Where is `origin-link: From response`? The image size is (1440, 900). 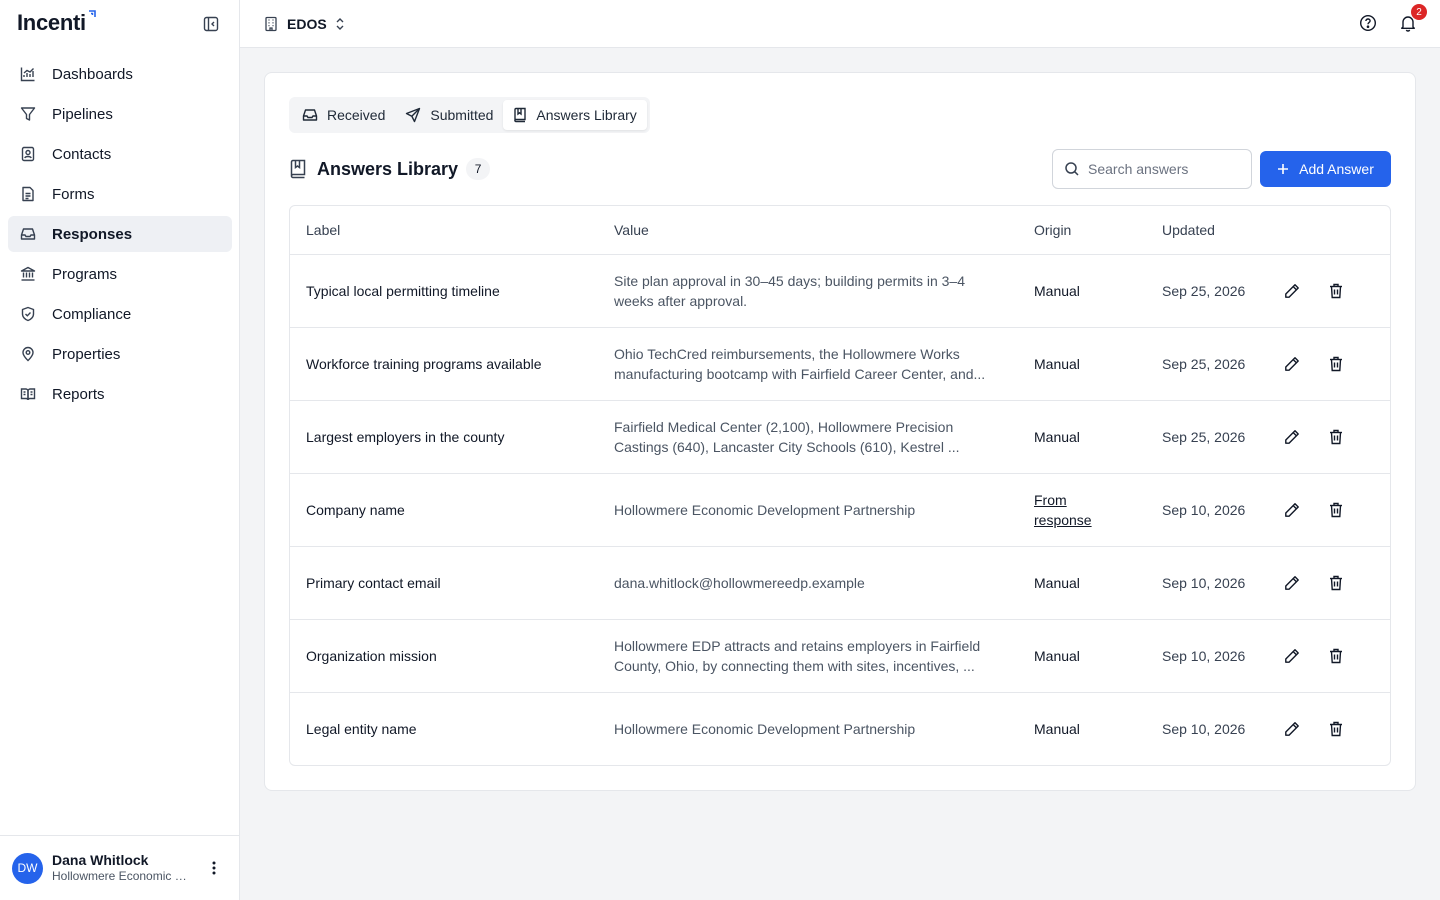
origin-link: From response is located at coordinates (1063, 510).